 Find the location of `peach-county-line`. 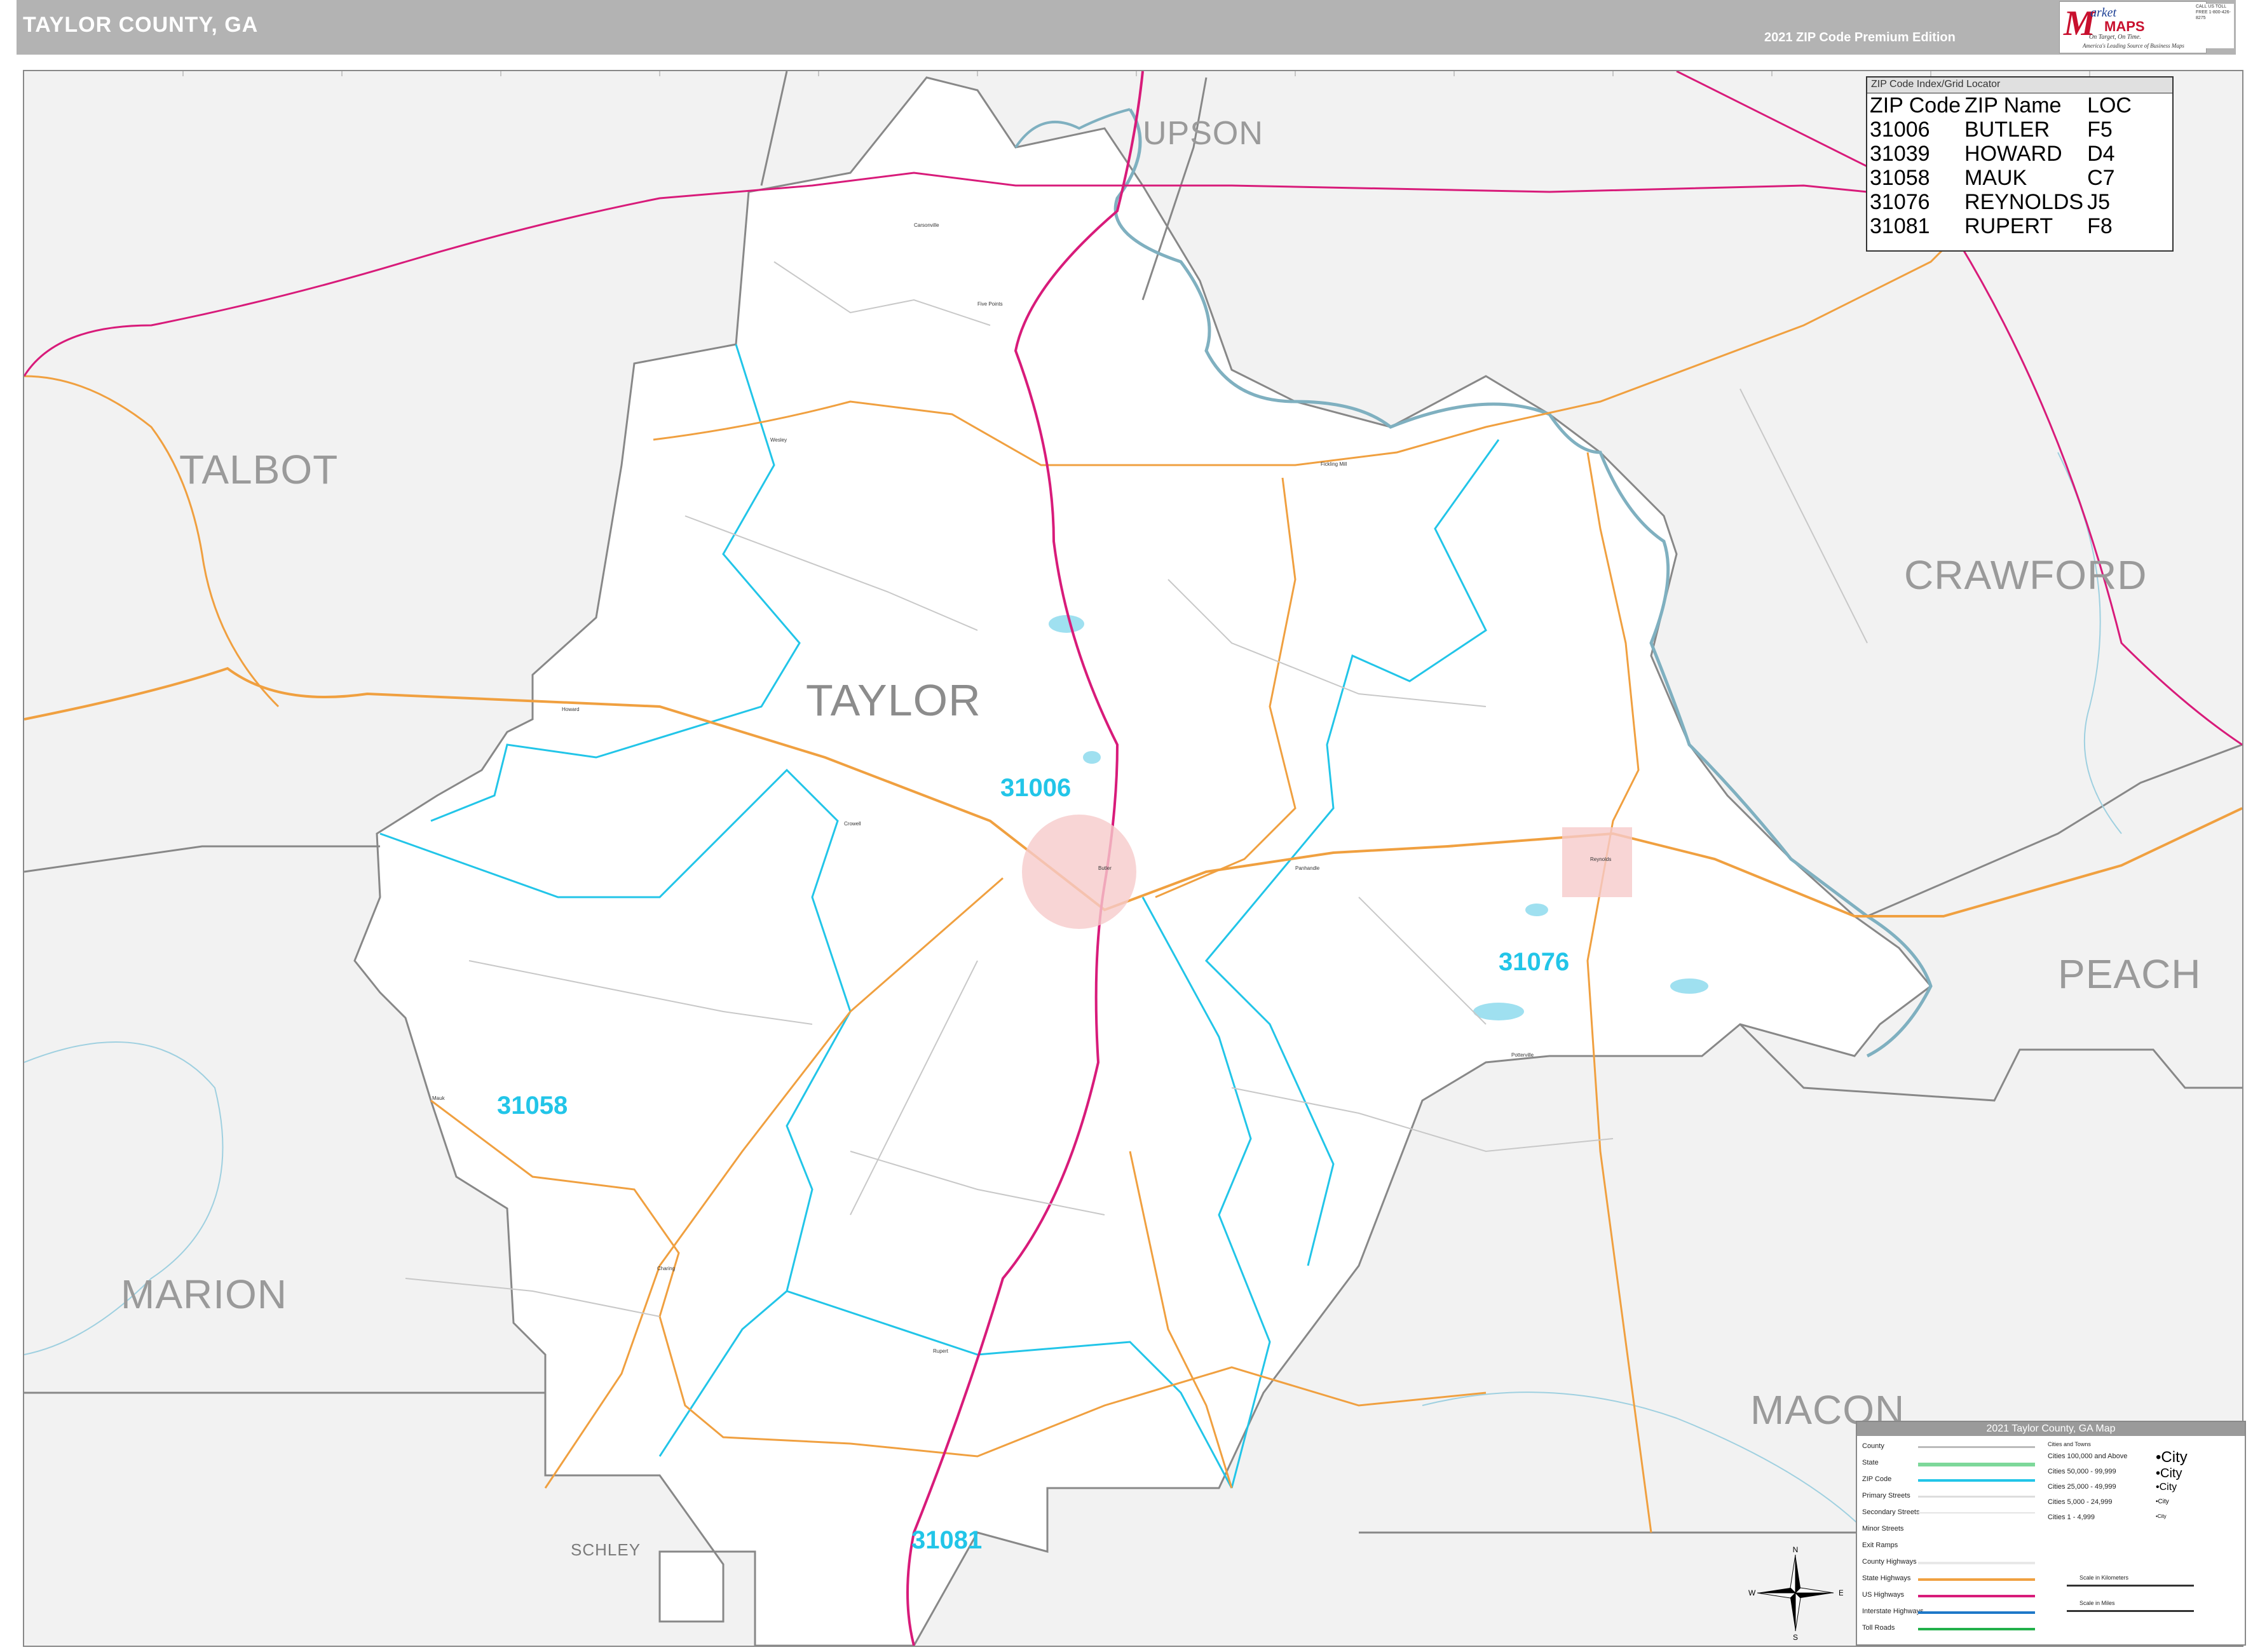

peach-county-line is located at coordinates (2054, 830).